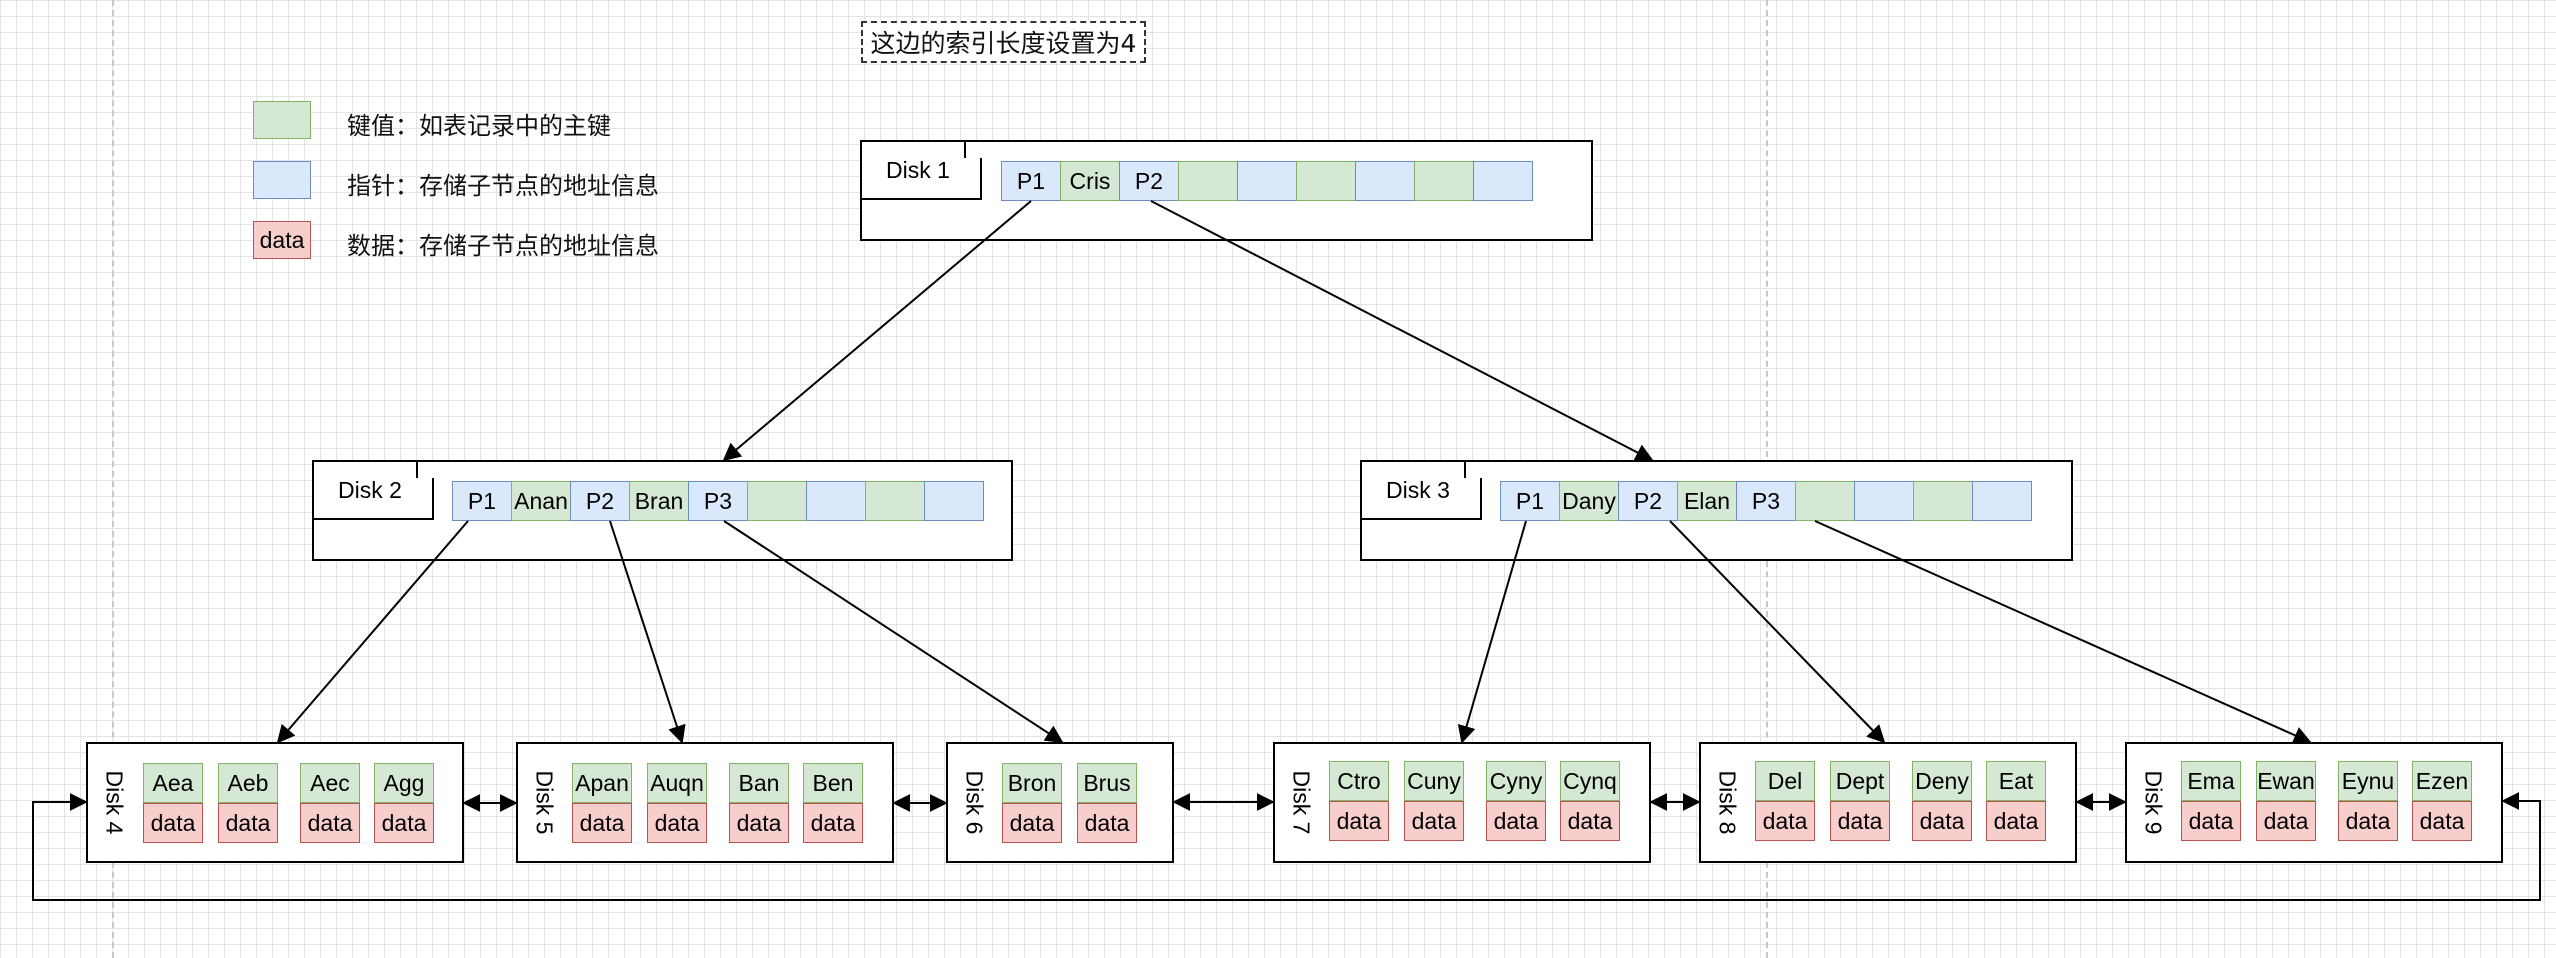 The width and height of the screenshot is (2556, 958). Describe the element at coordinates (1286, 846) in the screenshot. I see `wraparound-link-arrow` at that location.